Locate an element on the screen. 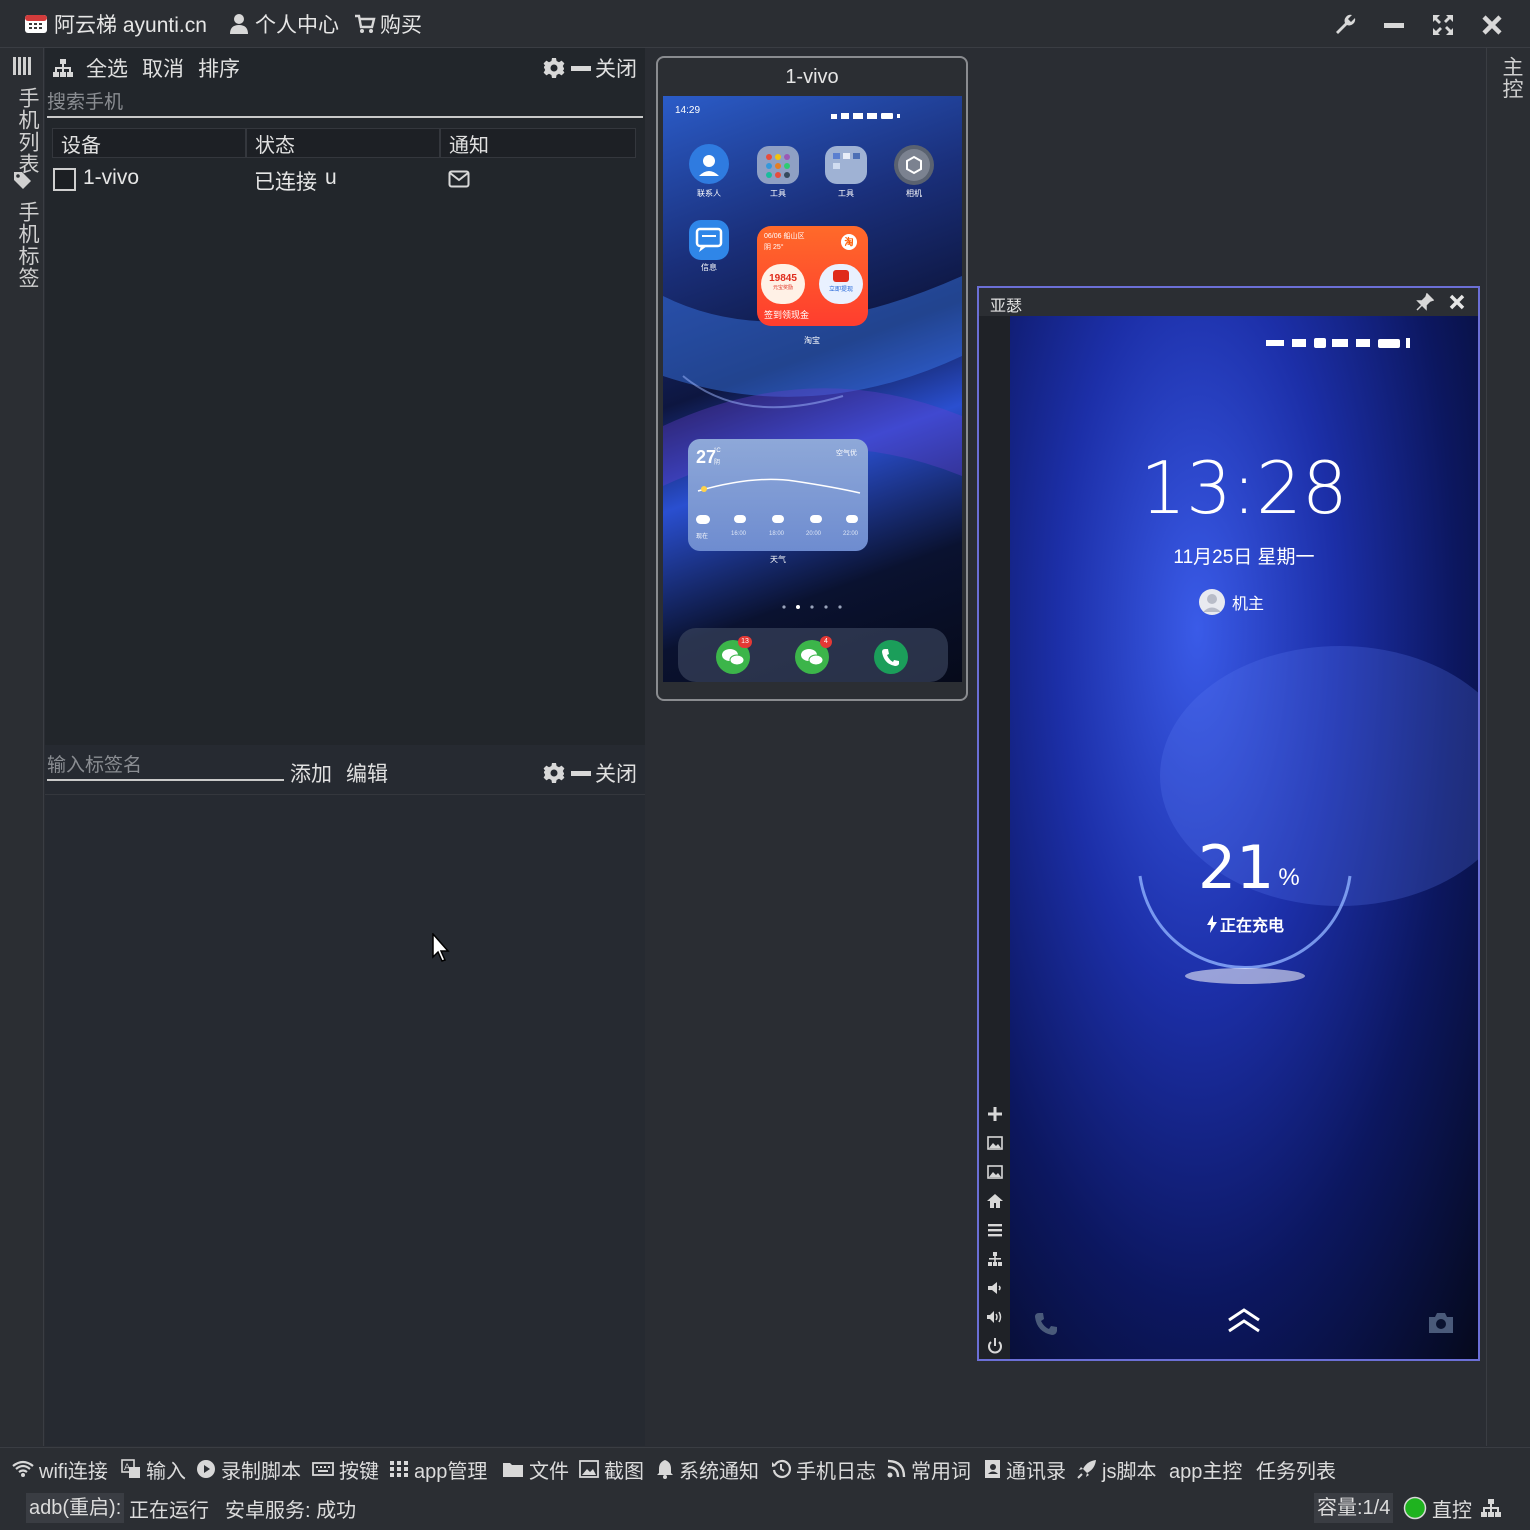 Image resolution: width=1530 pixels, height=1530 pixels. translate-icon: A is located at coordinates (130, 1468).